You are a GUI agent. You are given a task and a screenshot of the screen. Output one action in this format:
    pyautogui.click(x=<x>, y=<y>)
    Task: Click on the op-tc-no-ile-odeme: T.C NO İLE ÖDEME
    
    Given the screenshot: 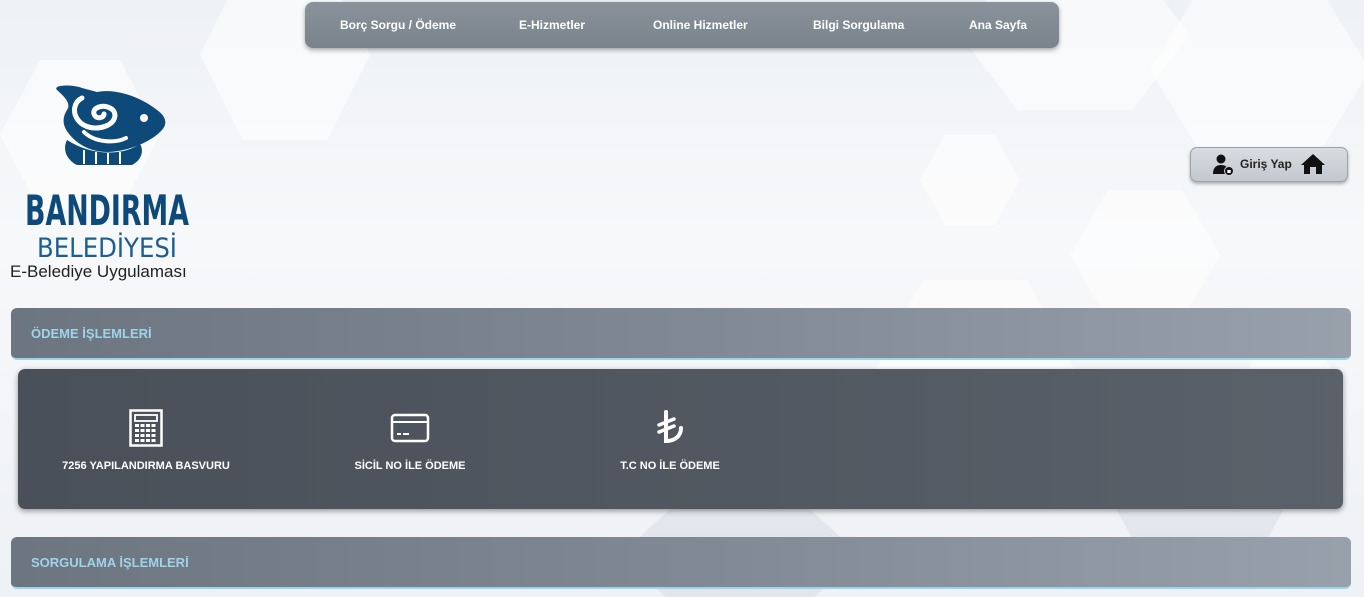 What is the action you would take?
    pyautogui.click(x=670, y=439)
    